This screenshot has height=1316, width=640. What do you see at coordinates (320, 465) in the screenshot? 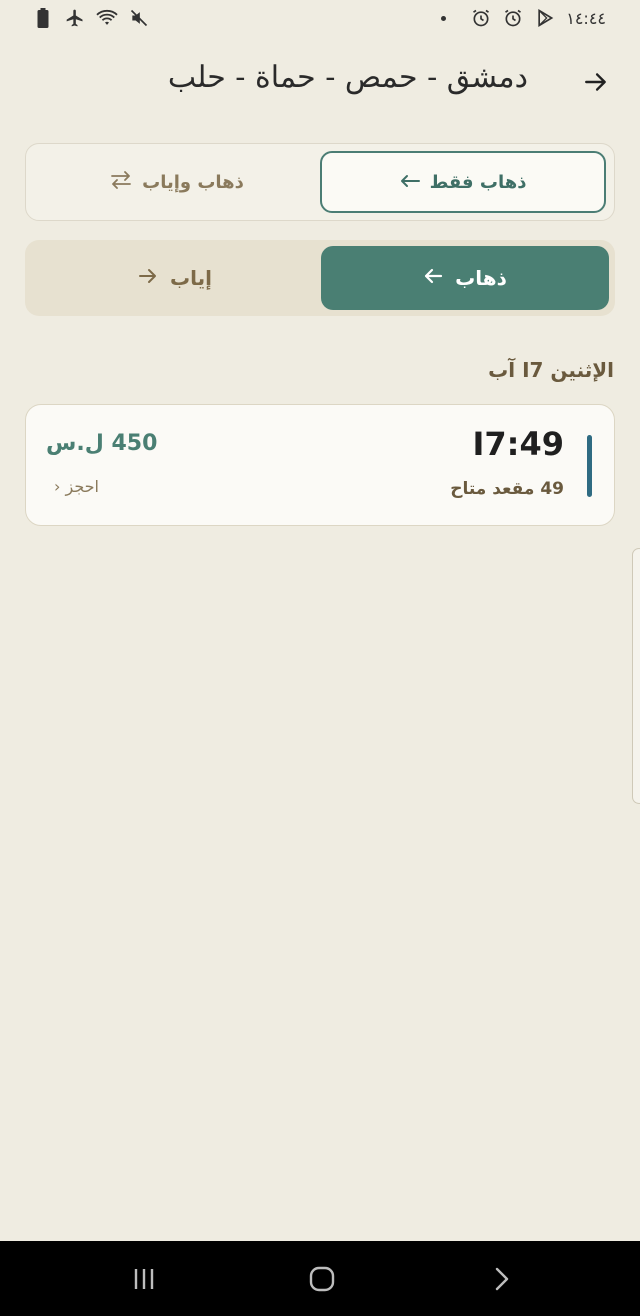
I see `trip-card: I7:49 49 مقعد متاح 450 ل.س احجز ‹` at bounding box center [320, 465].